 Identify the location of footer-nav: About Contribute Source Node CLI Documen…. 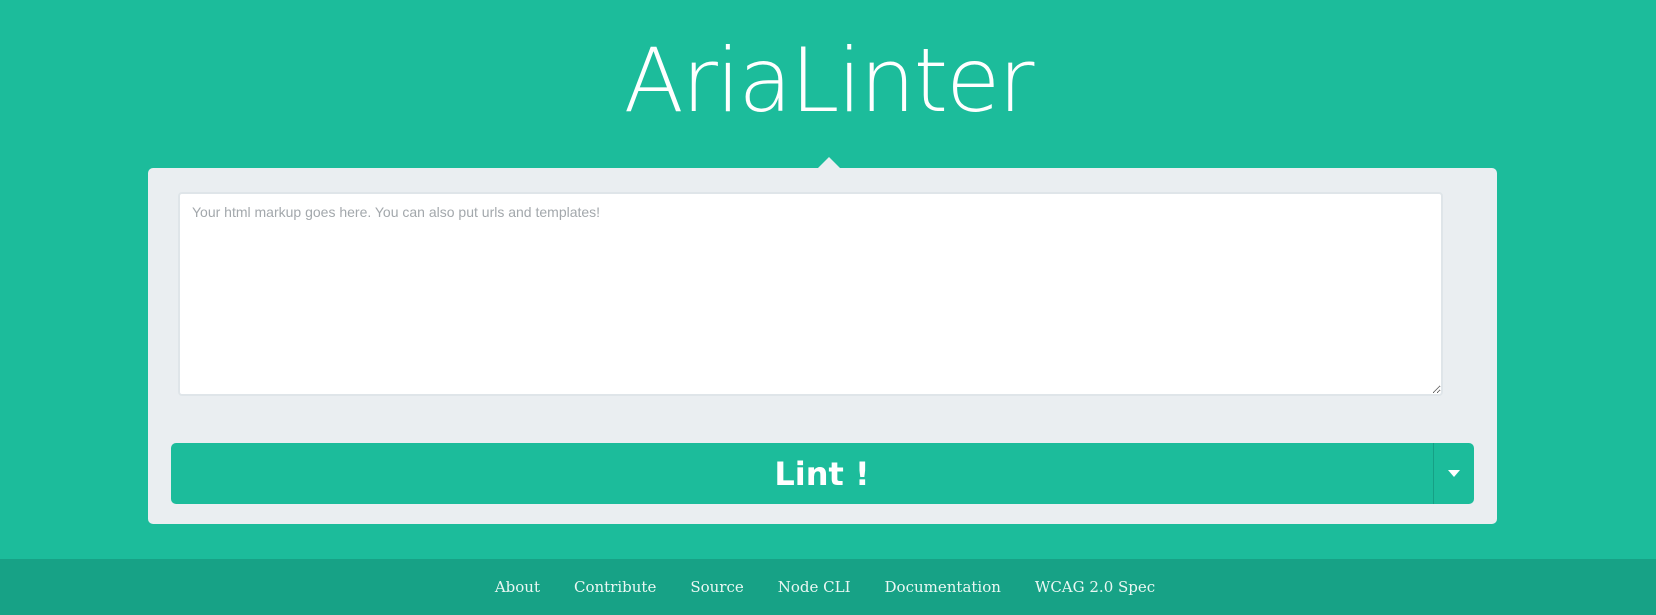
(825, 587).